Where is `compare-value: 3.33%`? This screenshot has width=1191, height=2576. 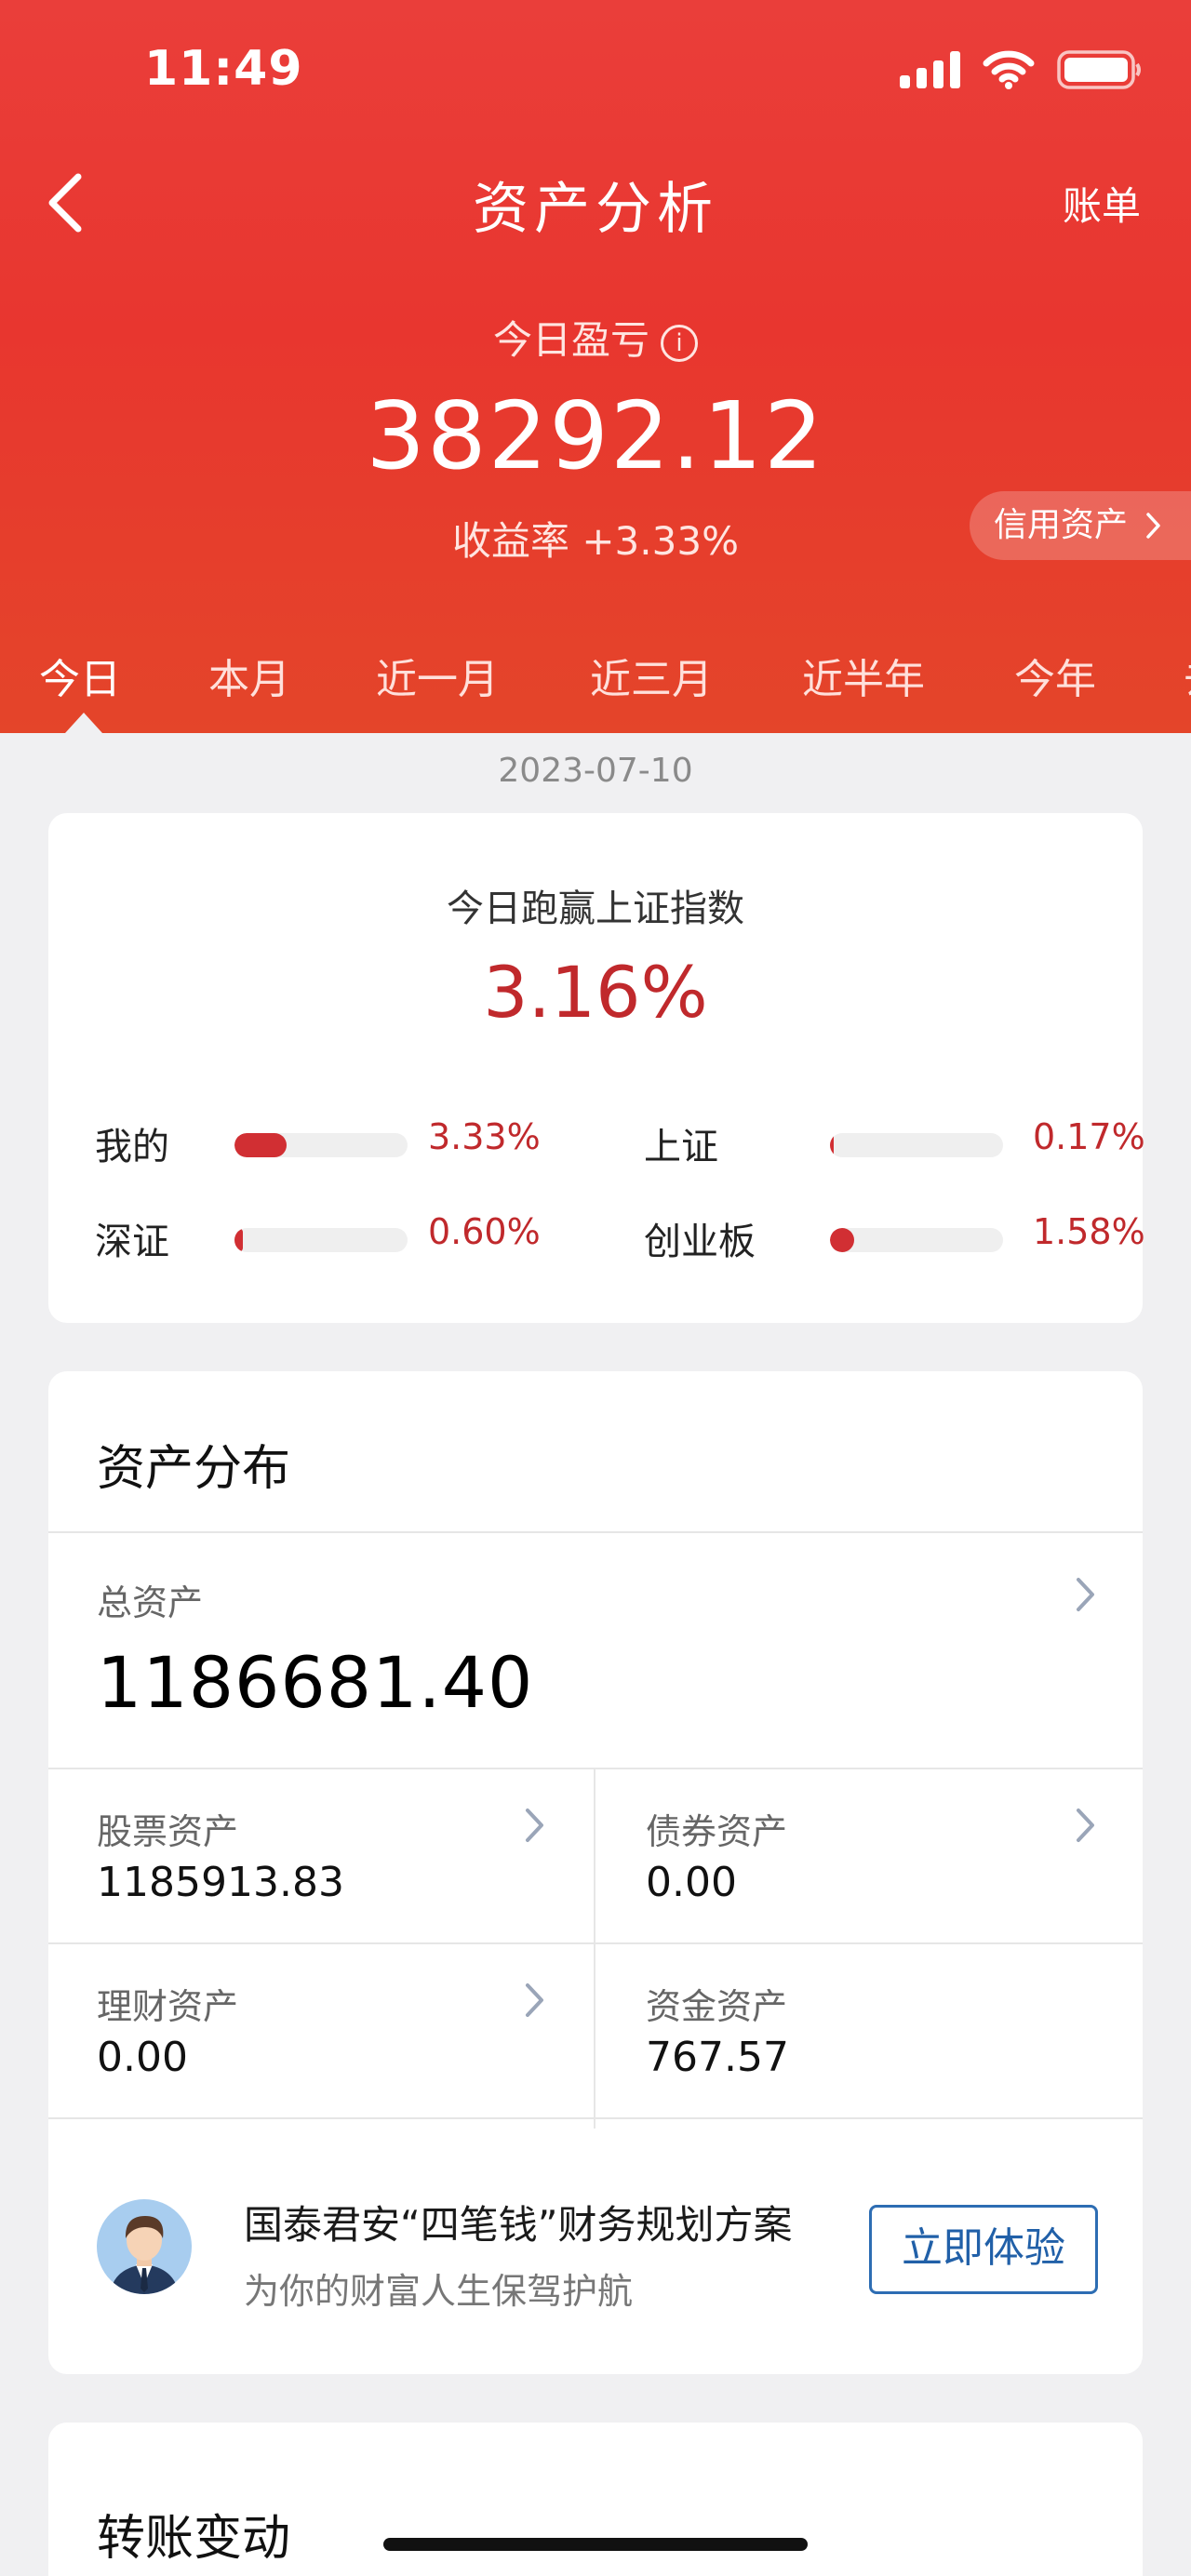
compare-value: 3.33% is located at coordinates (484, 1136).